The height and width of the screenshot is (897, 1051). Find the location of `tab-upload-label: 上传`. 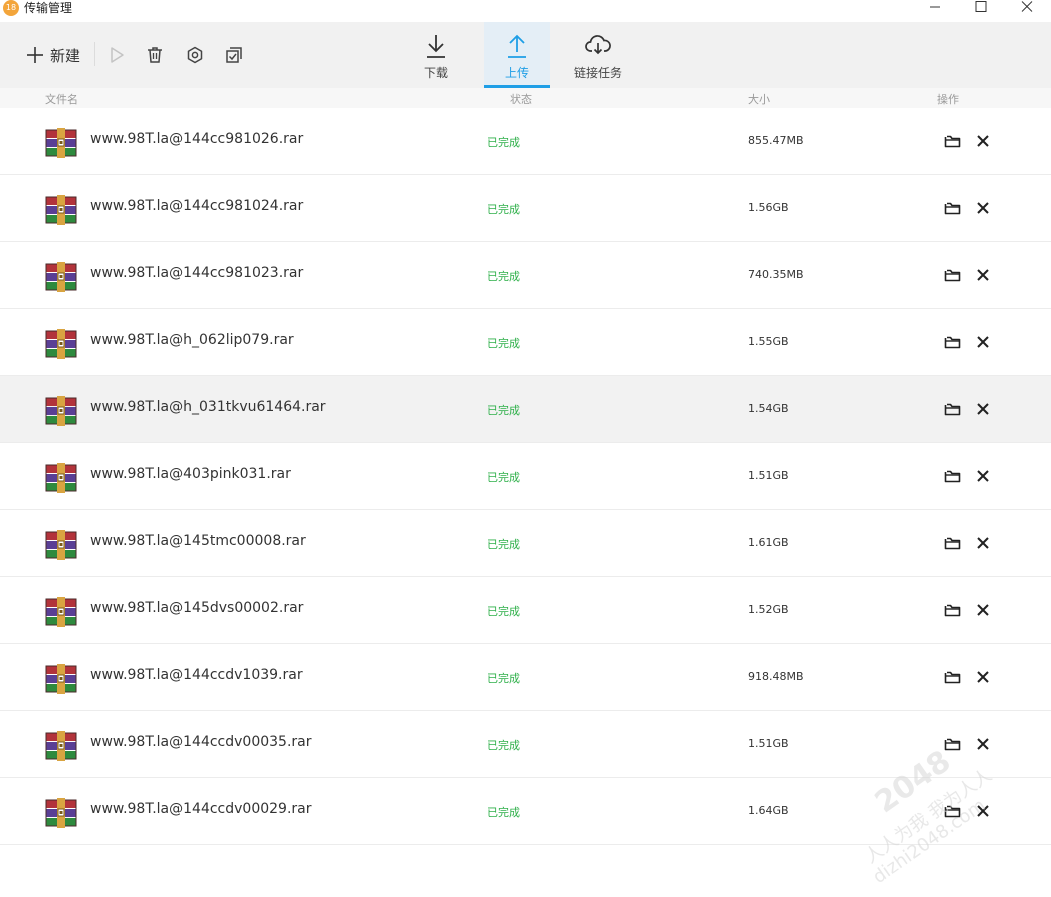

tab-upload-label: 上传 is located at coordinates (516, 73).